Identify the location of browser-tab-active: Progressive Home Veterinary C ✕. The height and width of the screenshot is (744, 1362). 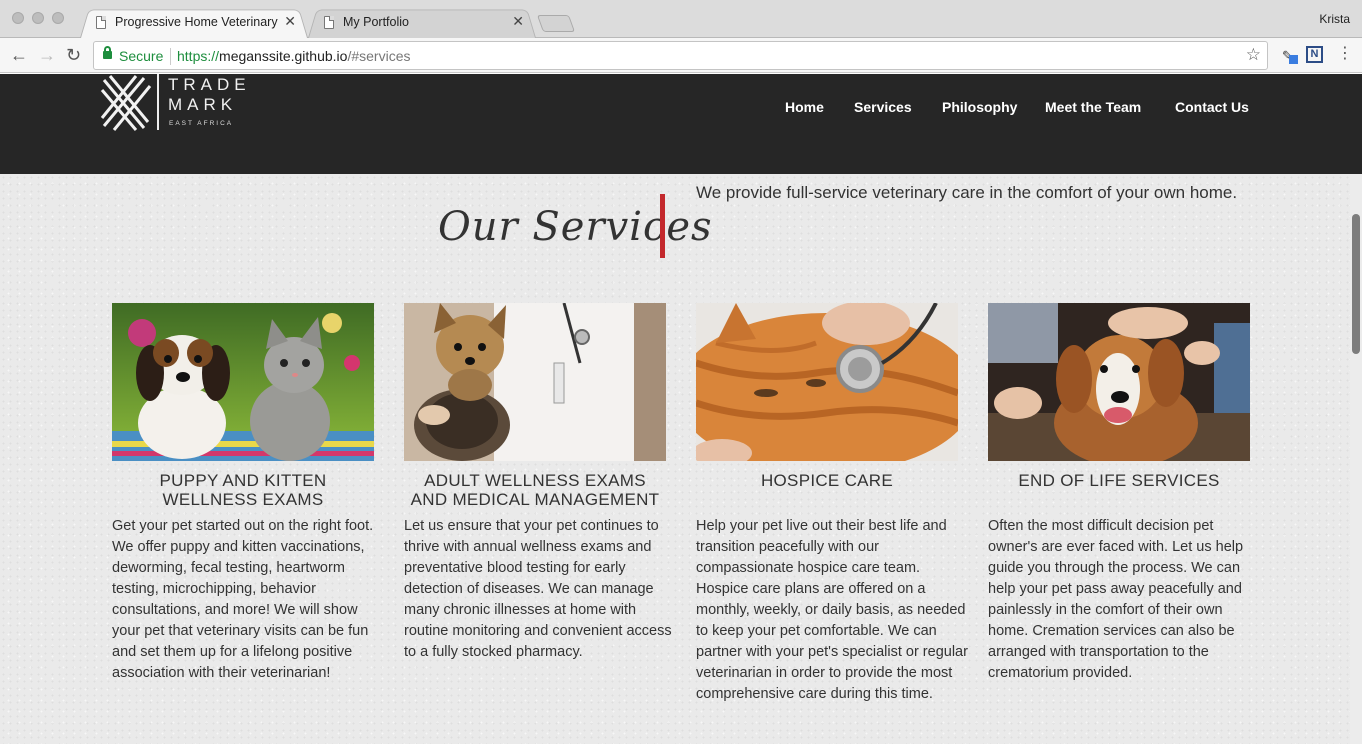
(194, 22).